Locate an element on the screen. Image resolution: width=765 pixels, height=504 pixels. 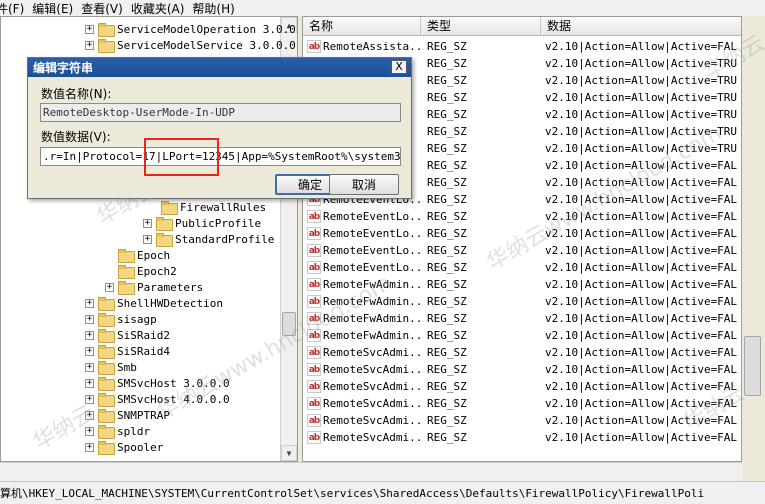
tree-item: FirewallRules is located at coordinates (213, 207).